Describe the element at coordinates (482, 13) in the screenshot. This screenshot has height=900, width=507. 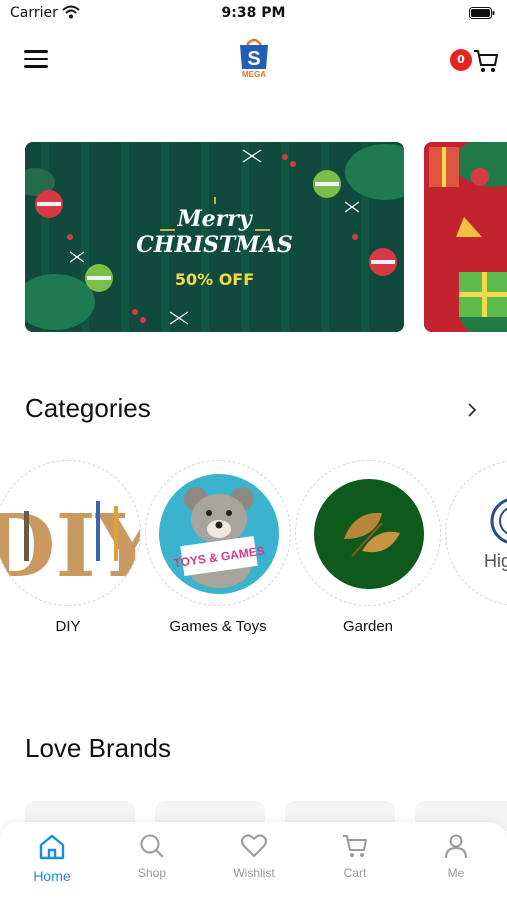
I see `battery-icon` at that location.